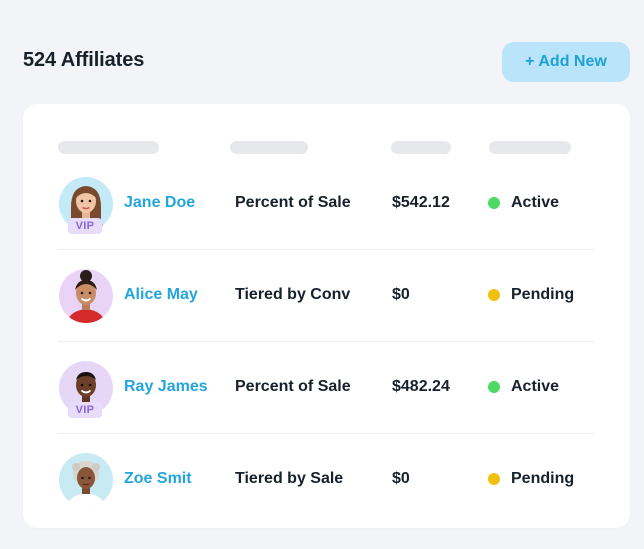 The height and width of the screenshot is (549, 644). I want to click on affiliate-name-link: Ray James, so click(166, 387).